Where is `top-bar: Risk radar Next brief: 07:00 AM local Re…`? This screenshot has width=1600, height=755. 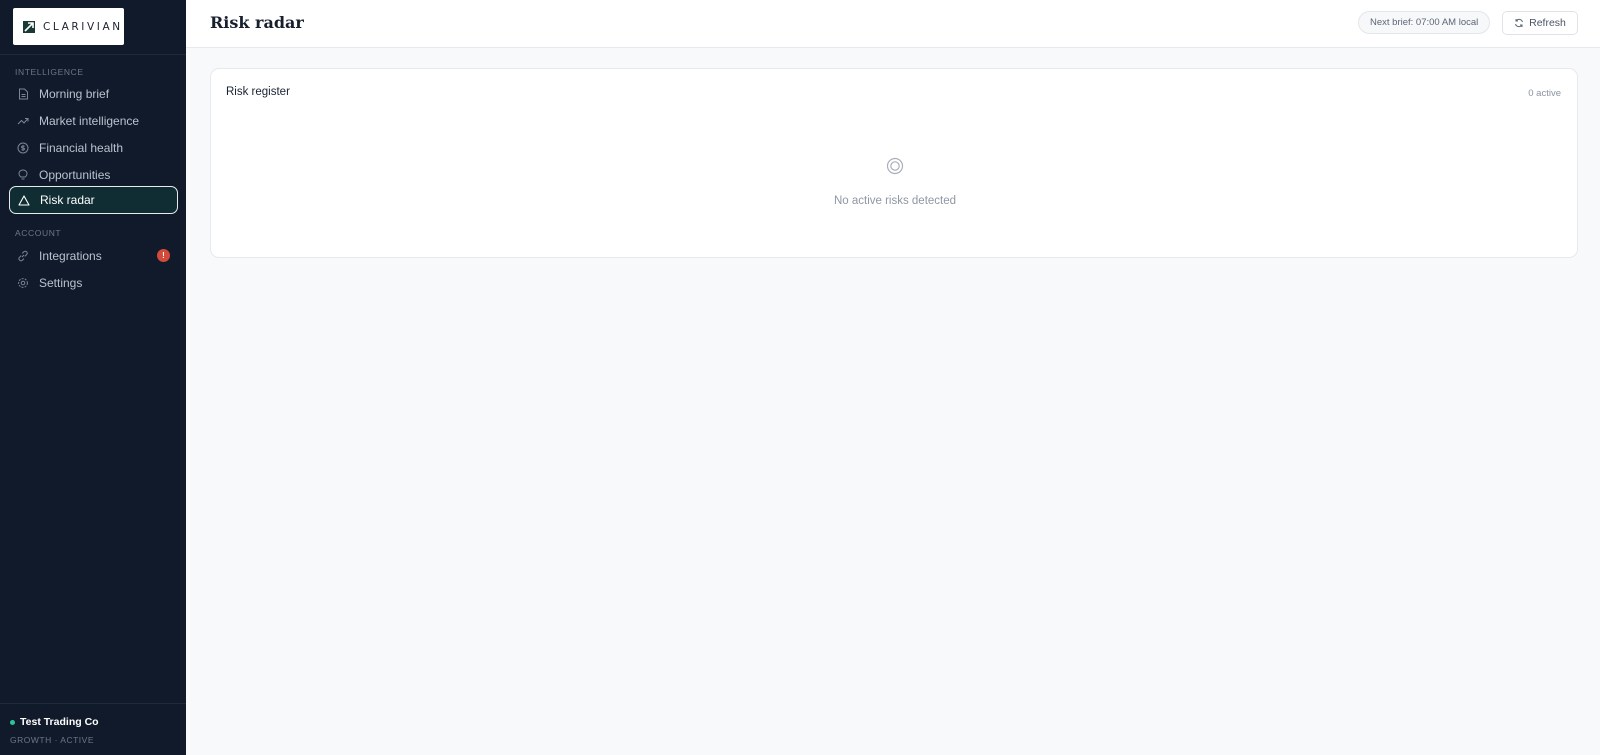 top-bar: Risk radar Next brief: 07:00 AM local Re… is located at coordinates (893, 24).